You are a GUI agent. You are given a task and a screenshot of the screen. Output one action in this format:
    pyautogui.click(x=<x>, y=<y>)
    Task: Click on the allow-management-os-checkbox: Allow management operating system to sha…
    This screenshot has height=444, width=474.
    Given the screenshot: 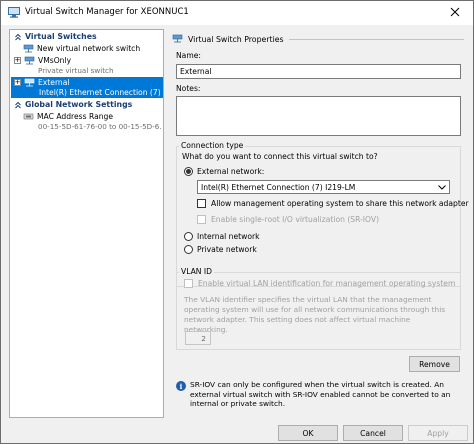 What is the action you would take?
    pyautogui.click(x=333, y=203)
    